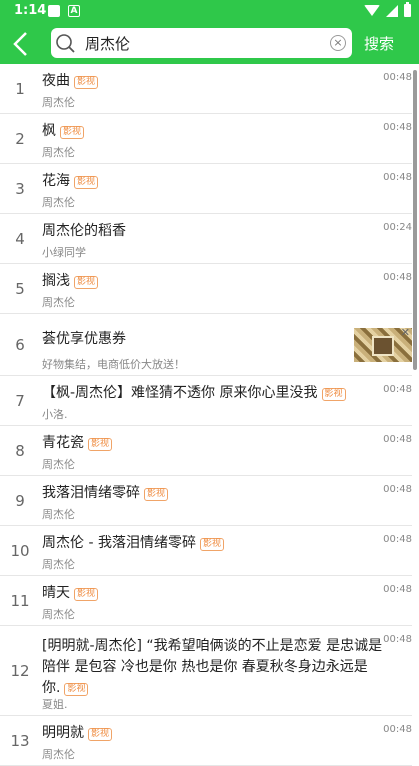  What do you see at coordinates (63, 443) in the screenshot?
I see `row-title: 青花瓷` at bounding box center [63, 443].